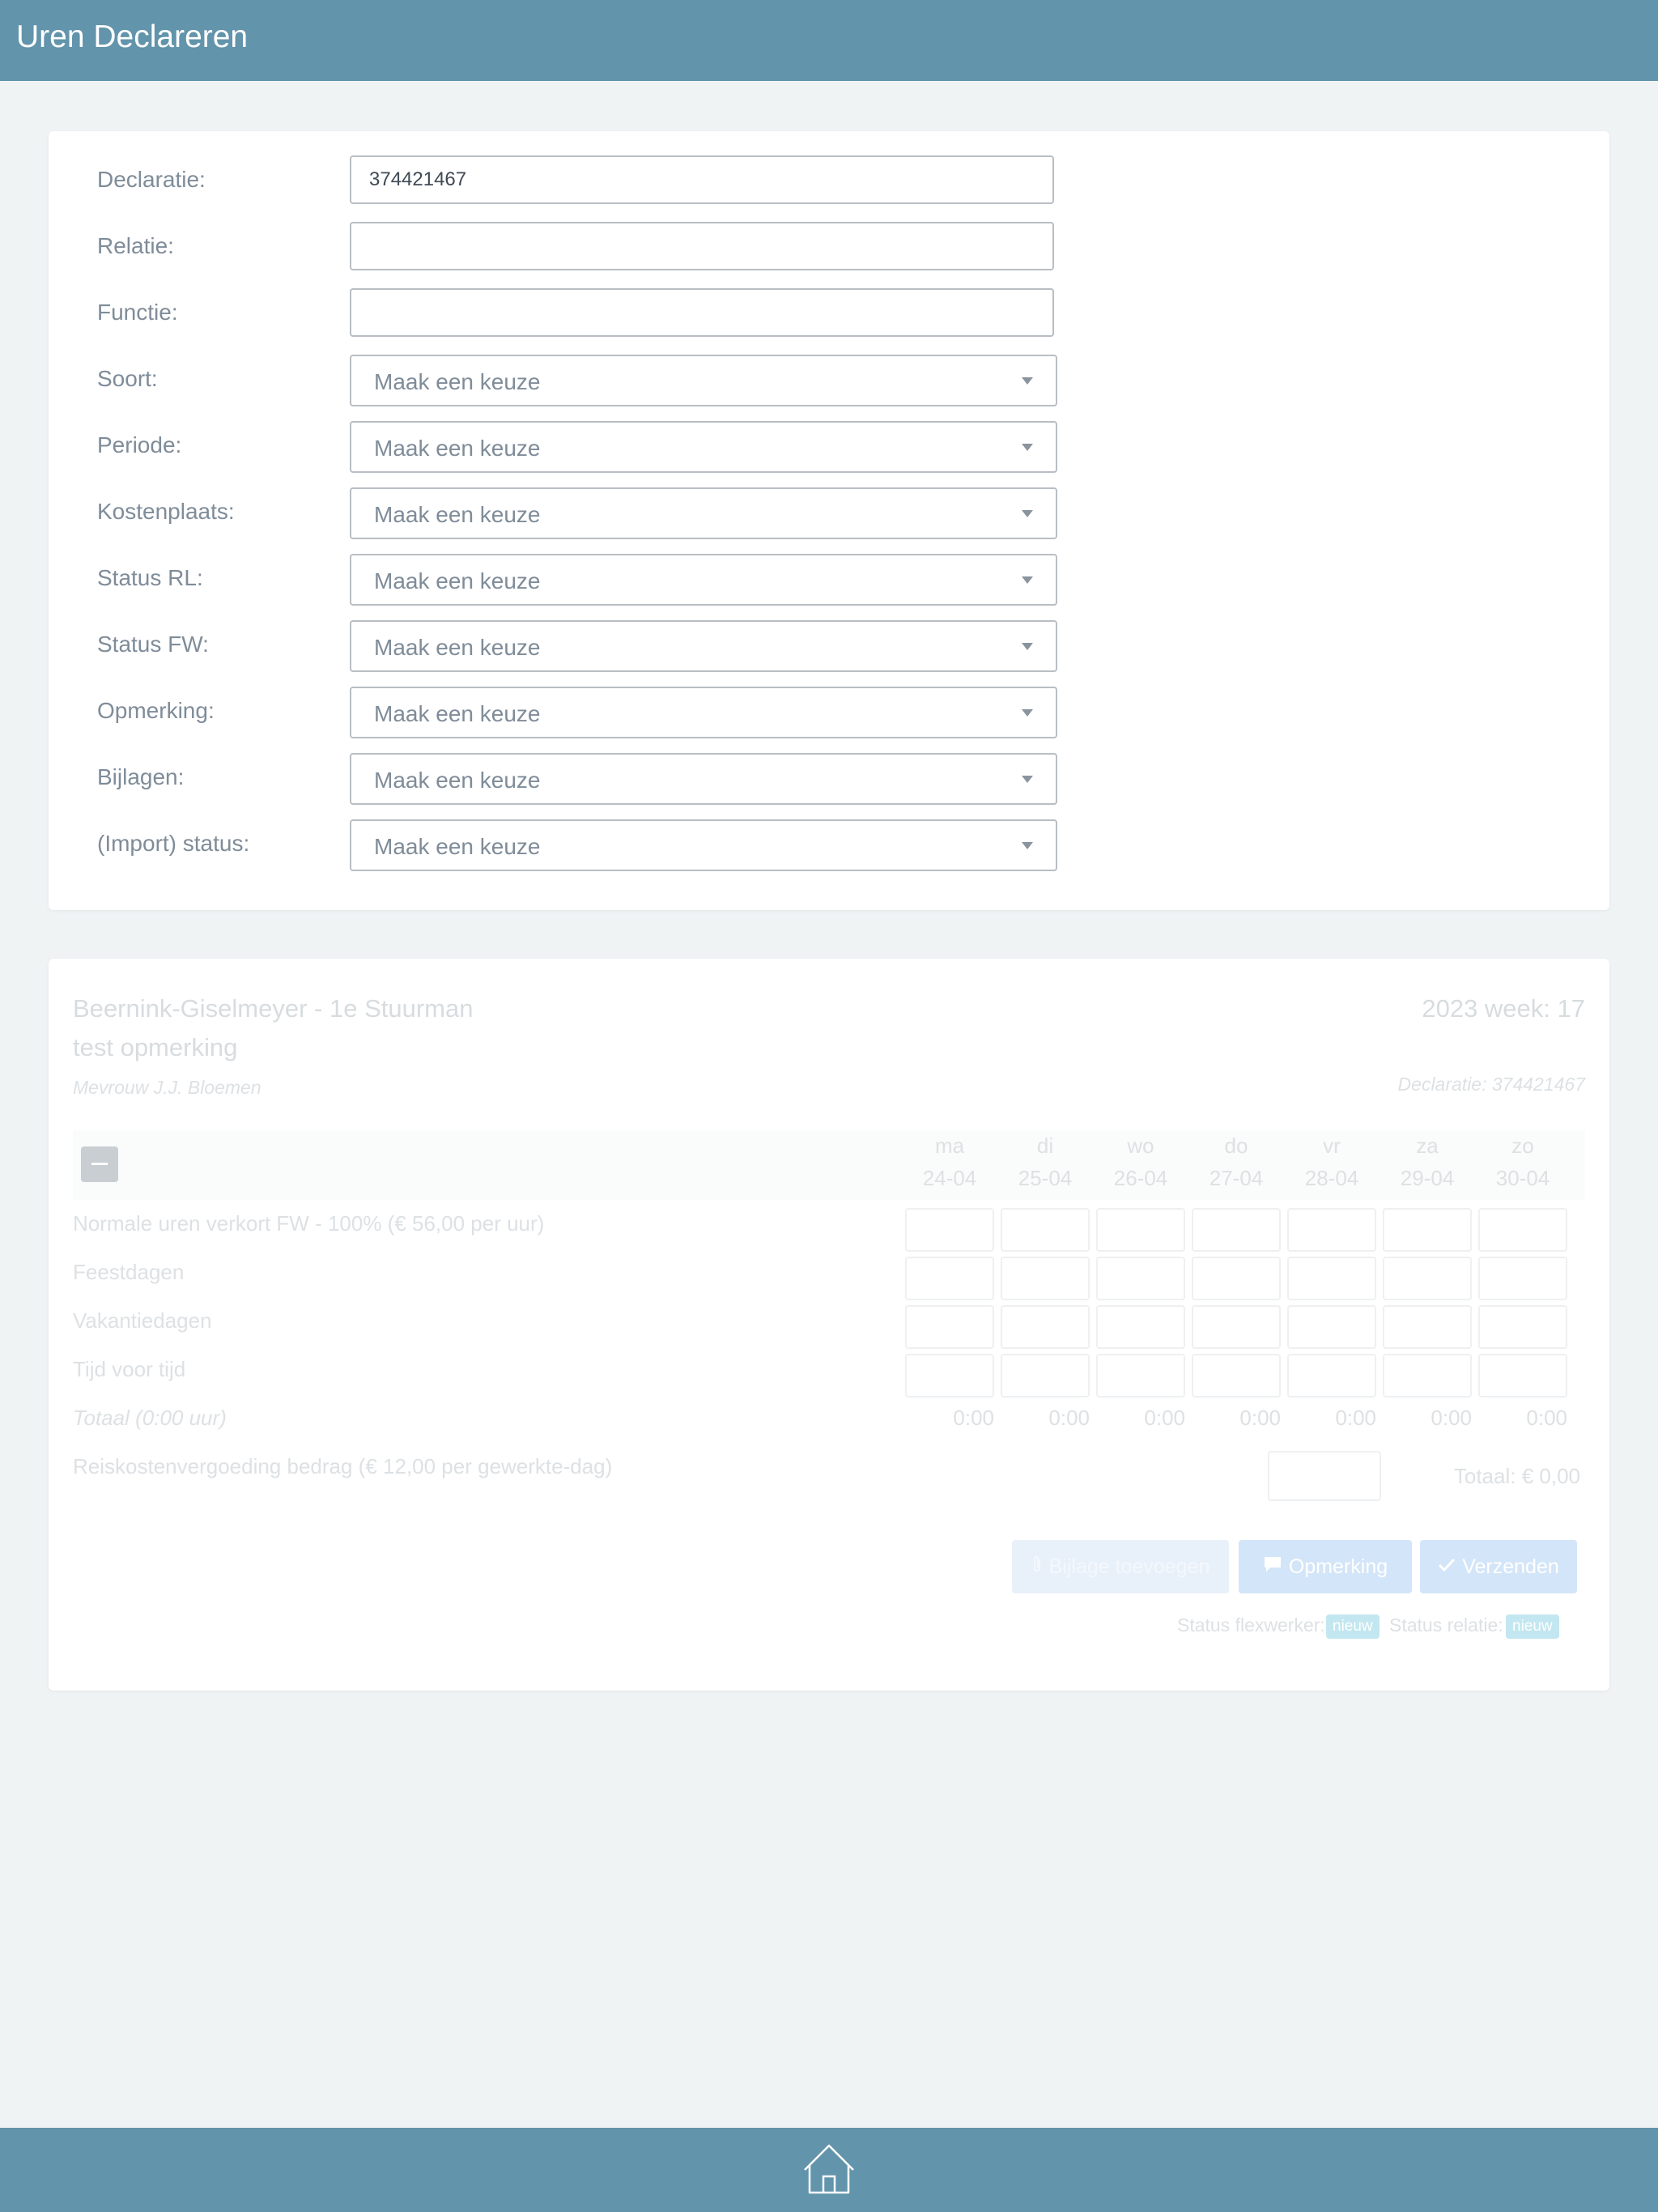 The image size is (1658, 2212). What do you see at coordinates (137, 312) in the screenshot?
I see `filter-label: Functie:` at bounding box center [137, 312].